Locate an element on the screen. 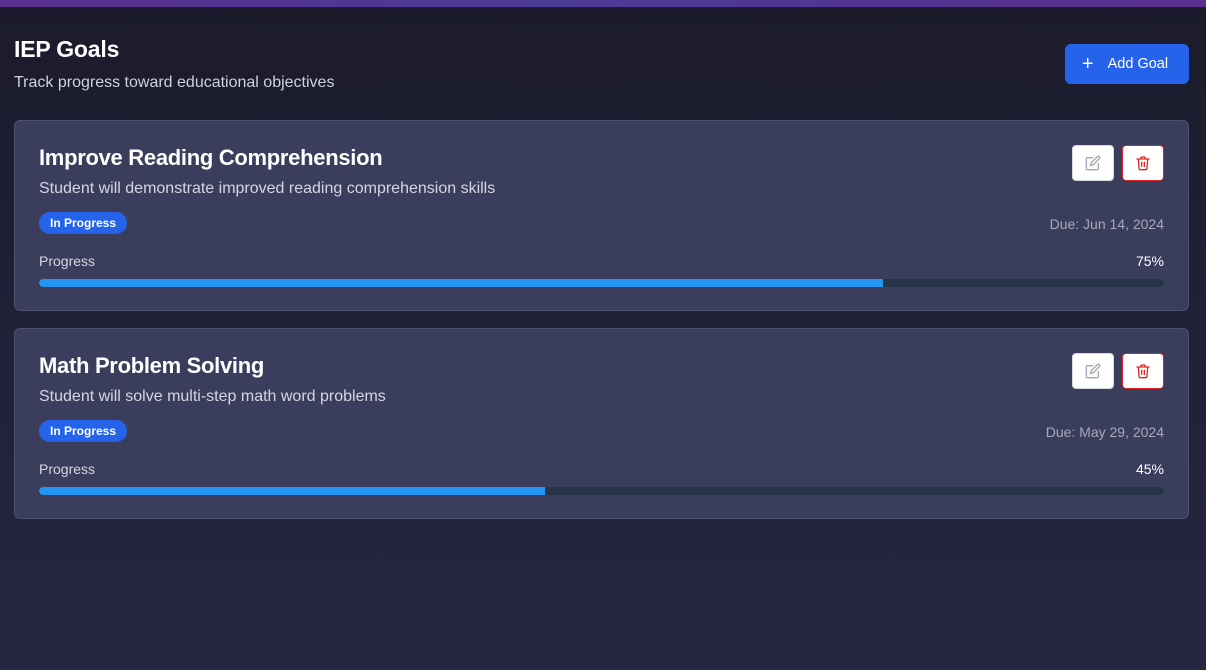 The width and height of the screenshot is (1206, 670). top-accent-bar is located at coordinates (603, 3).